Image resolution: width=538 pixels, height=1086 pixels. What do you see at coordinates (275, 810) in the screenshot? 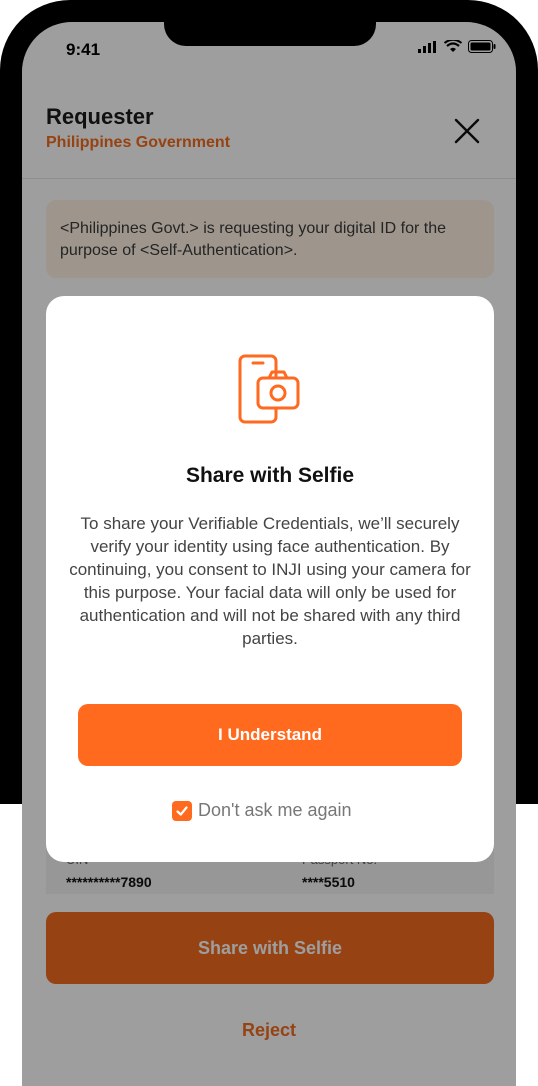
I see `dont-ask-again-label: Don't ask me again` at bounding box center [275, 810].